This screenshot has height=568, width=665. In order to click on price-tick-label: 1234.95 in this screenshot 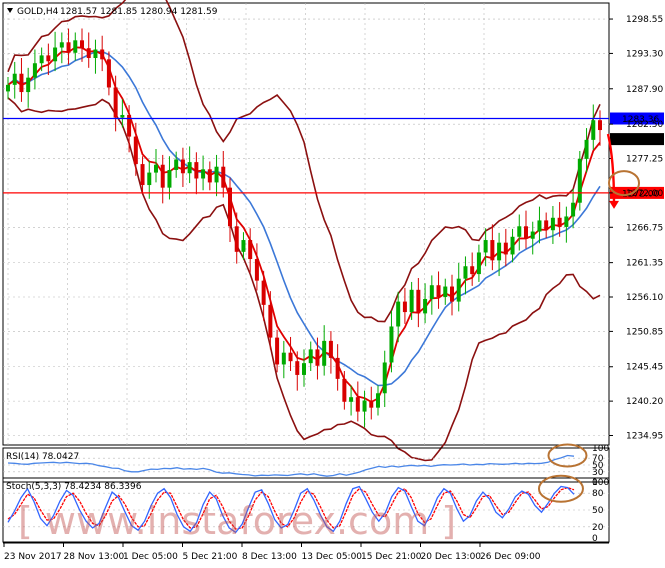, I will do `click(644, 437)`.